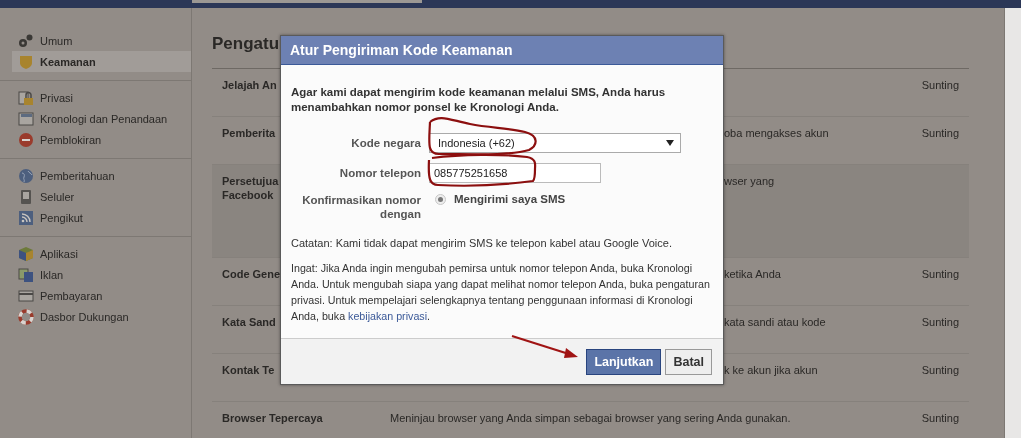  What do you see at coordinates (95, 139) in the screenshot?
I see `sidebar-item: Pemblokiran` at bounding box center [95, 139].